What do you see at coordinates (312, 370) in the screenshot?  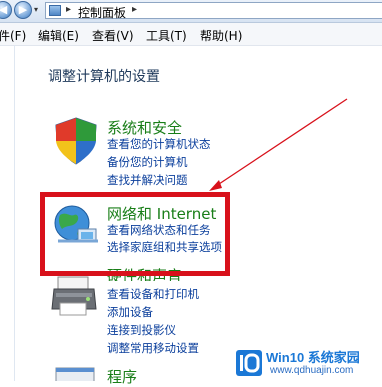 I see `watermark-url: www.qdhuajin.com` at bounding box center [312, 370].